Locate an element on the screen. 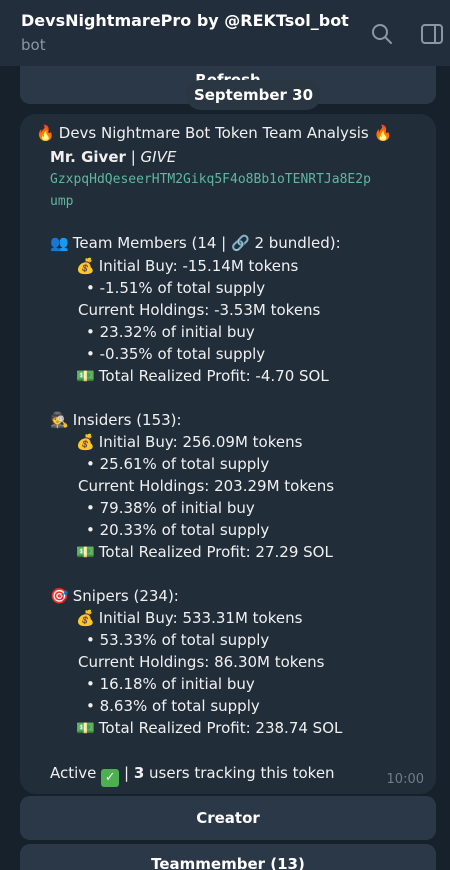  insiders-heading-line: 🕵 Insiders (153): is located at coordinates (116, 420).